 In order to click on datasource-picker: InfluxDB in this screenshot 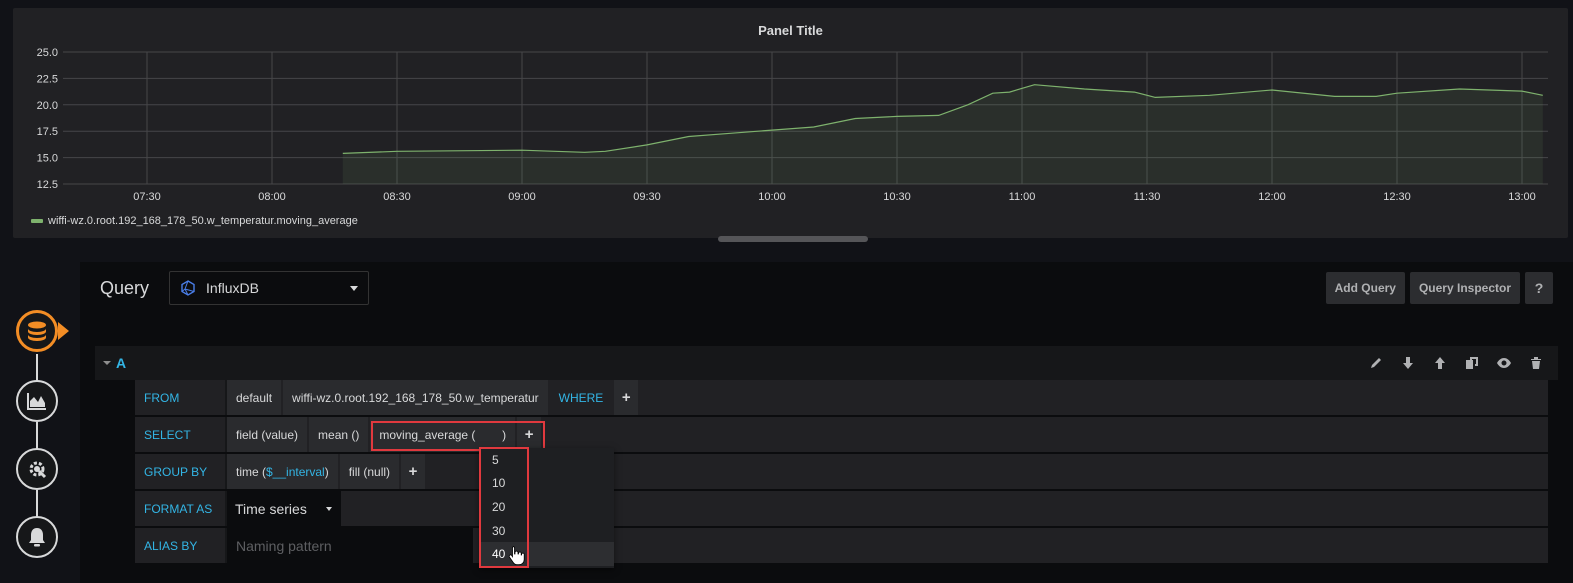, I will do `click(269, 288)`.